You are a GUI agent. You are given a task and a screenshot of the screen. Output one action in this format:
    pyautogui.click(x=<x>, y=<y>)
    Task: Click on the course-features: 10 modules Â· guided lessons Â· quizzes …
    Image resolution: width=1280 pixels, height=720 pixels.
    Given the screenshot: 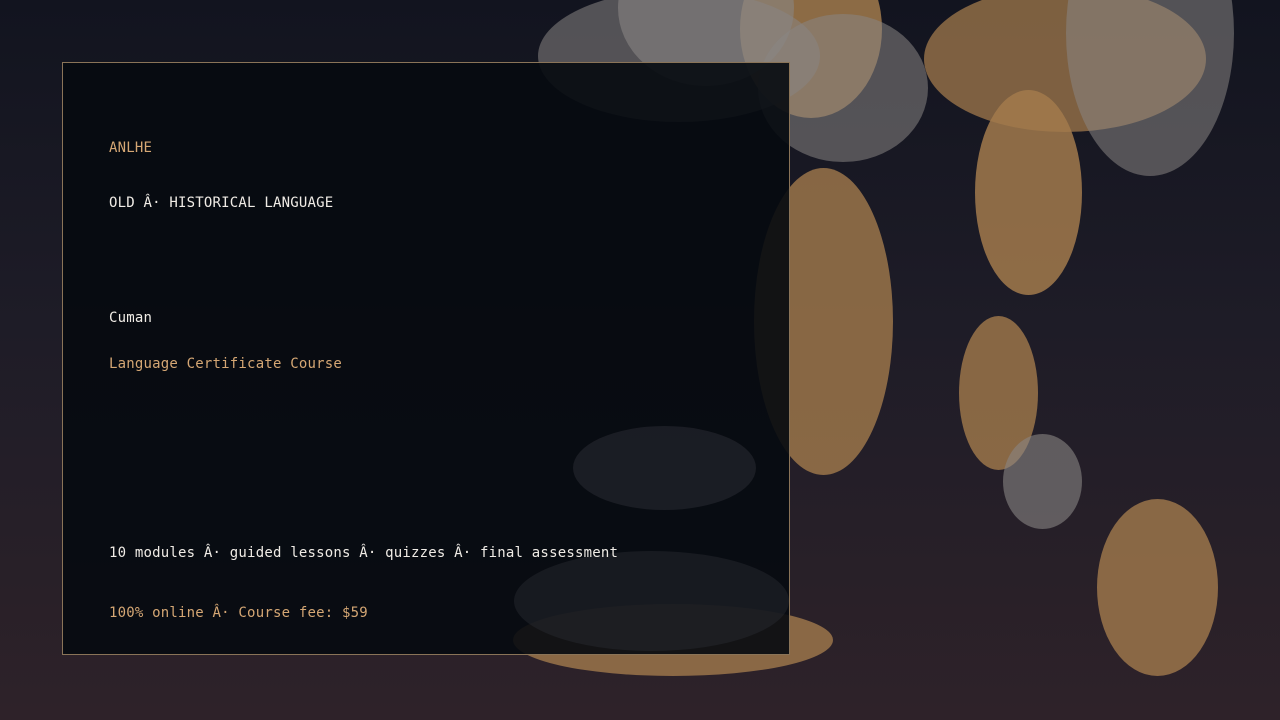 What is the action you would take?
    pyautogui.click(x=364, y=553)
    